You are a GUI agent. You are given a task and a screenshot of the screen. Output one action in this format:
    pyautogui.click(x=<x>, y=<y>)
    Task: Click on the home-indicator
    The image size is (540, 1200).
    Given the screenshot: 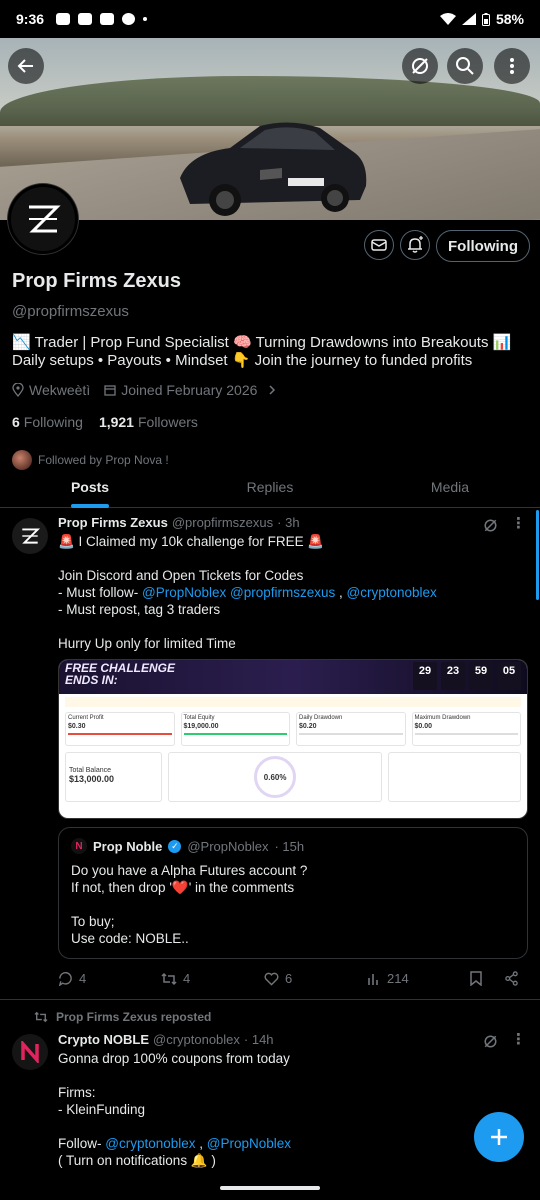 What is the action you would take?
    pyautogui.click(x=270, y=1188)
    